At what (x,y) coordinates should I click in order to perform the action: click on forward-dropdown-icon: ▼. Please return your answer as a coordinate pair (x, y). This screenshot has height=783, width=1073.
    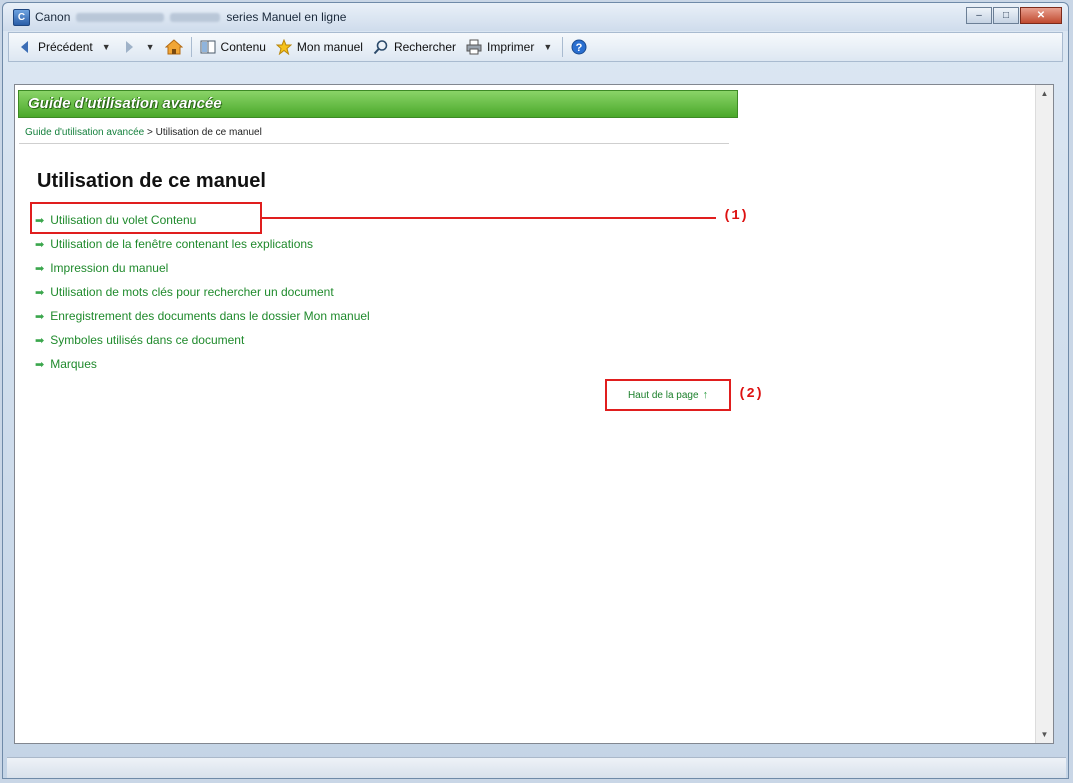
    Looking at the image, I should click on (150, 47).